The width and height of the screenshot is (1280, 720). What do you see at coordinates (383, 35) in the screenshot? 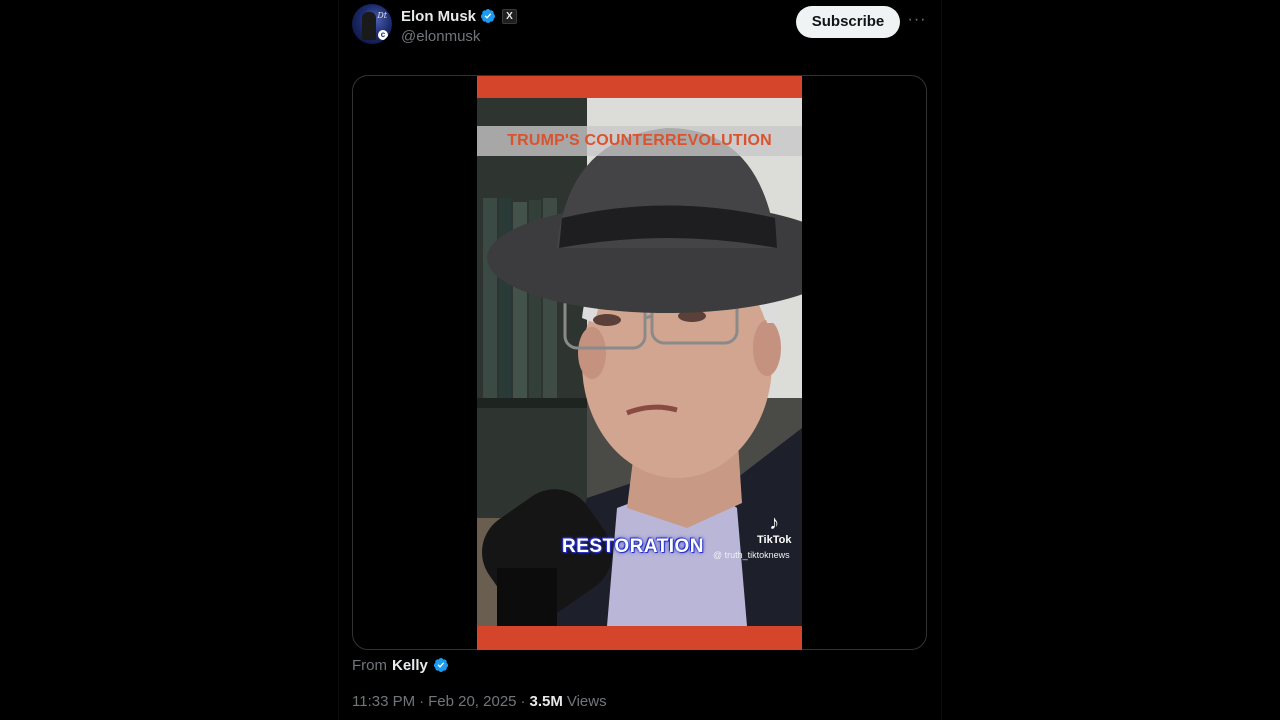
I see `avatar-badge: c` at bounding box center [383, 35].